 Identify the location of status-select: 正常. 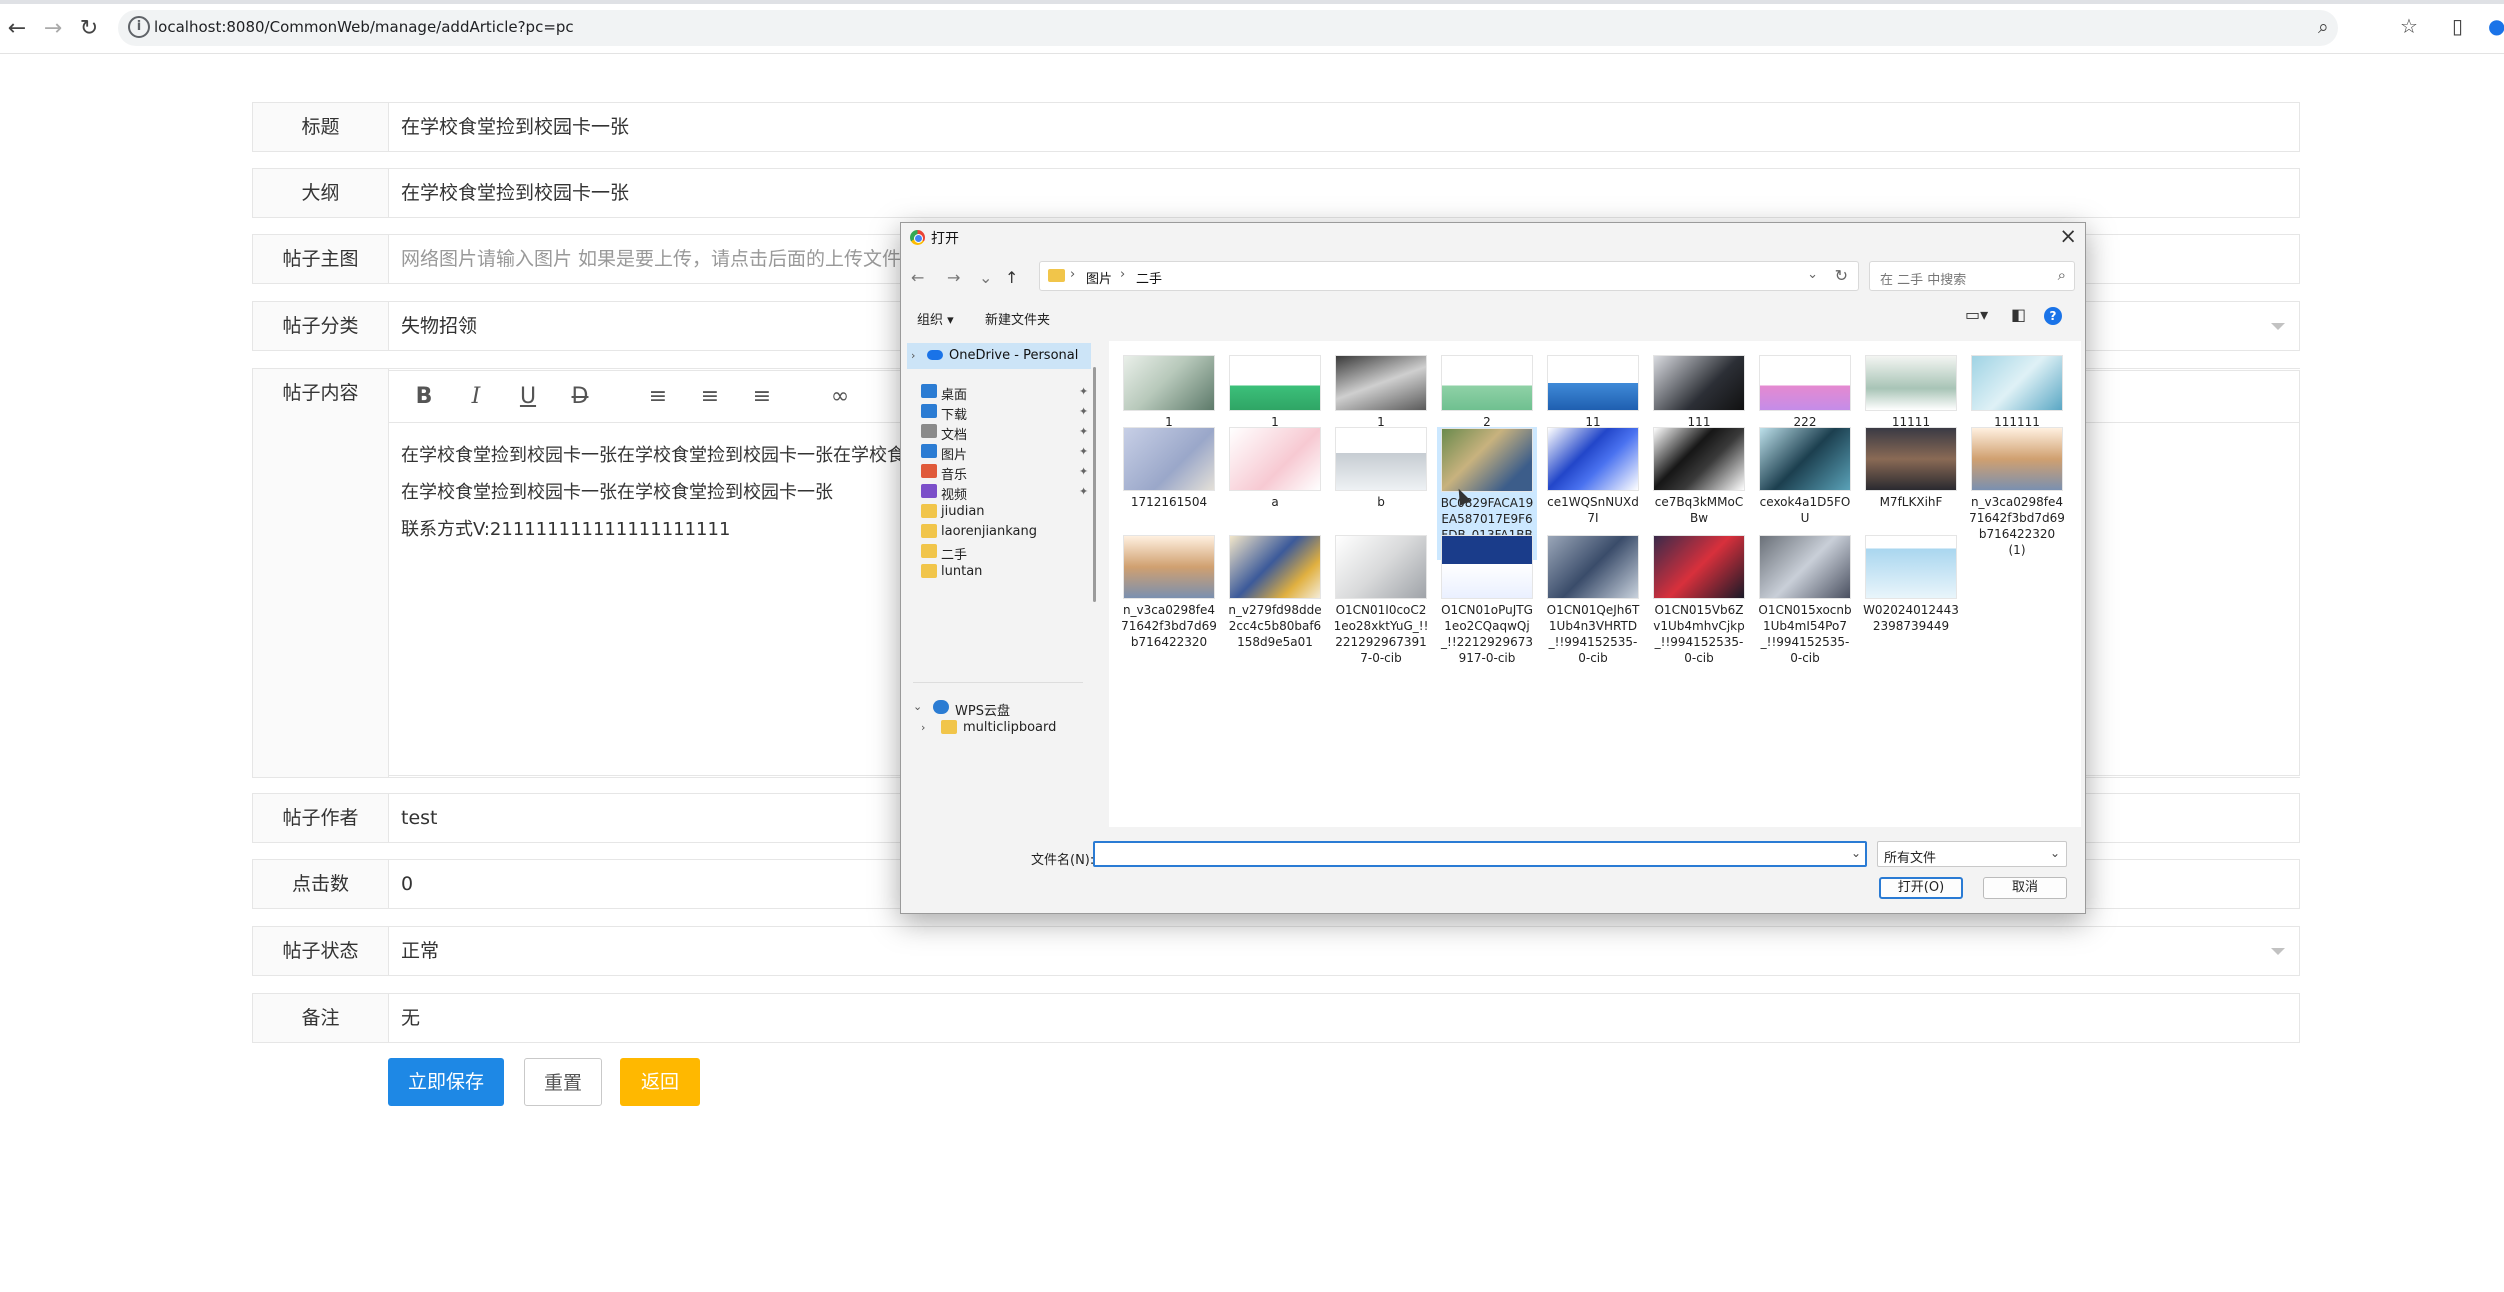
(420, 951).